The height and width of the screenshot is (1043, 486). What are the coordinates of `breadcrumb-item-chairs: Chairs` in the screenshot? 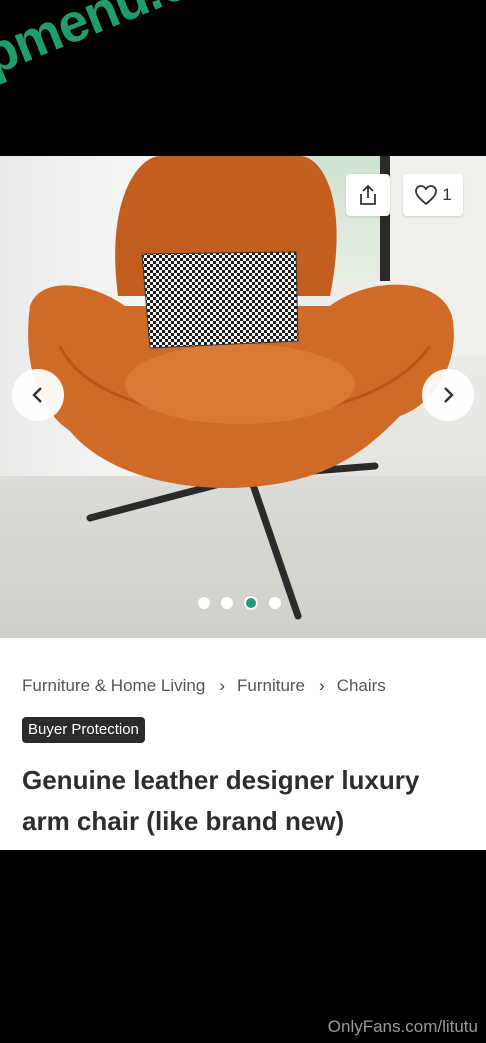 It's located at (361, 686).